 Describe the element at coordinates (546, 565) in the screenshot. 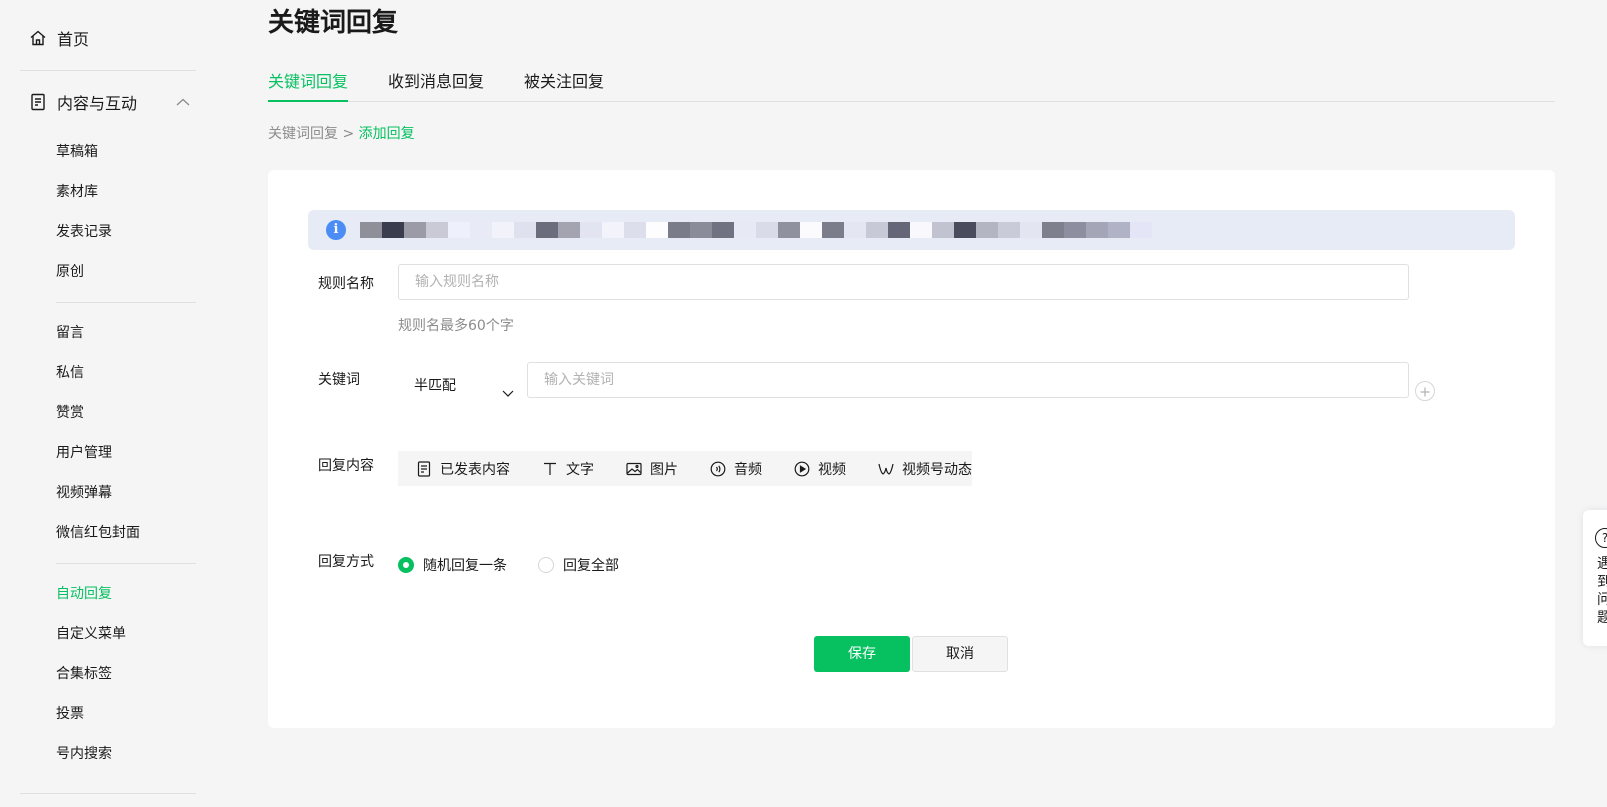

I see `radio-unchecked-indicator` at that location.